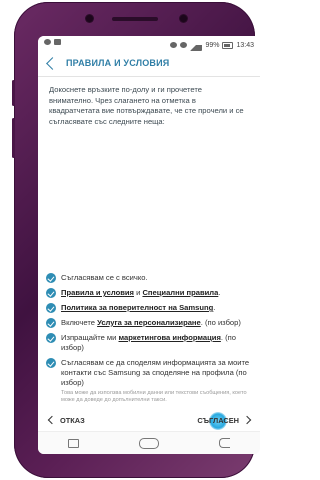 Image resolution: width=320 pixels, height=480 pixels. I want to click on agree-all-row: Съгласявам се с всичко., so click(149, 278).